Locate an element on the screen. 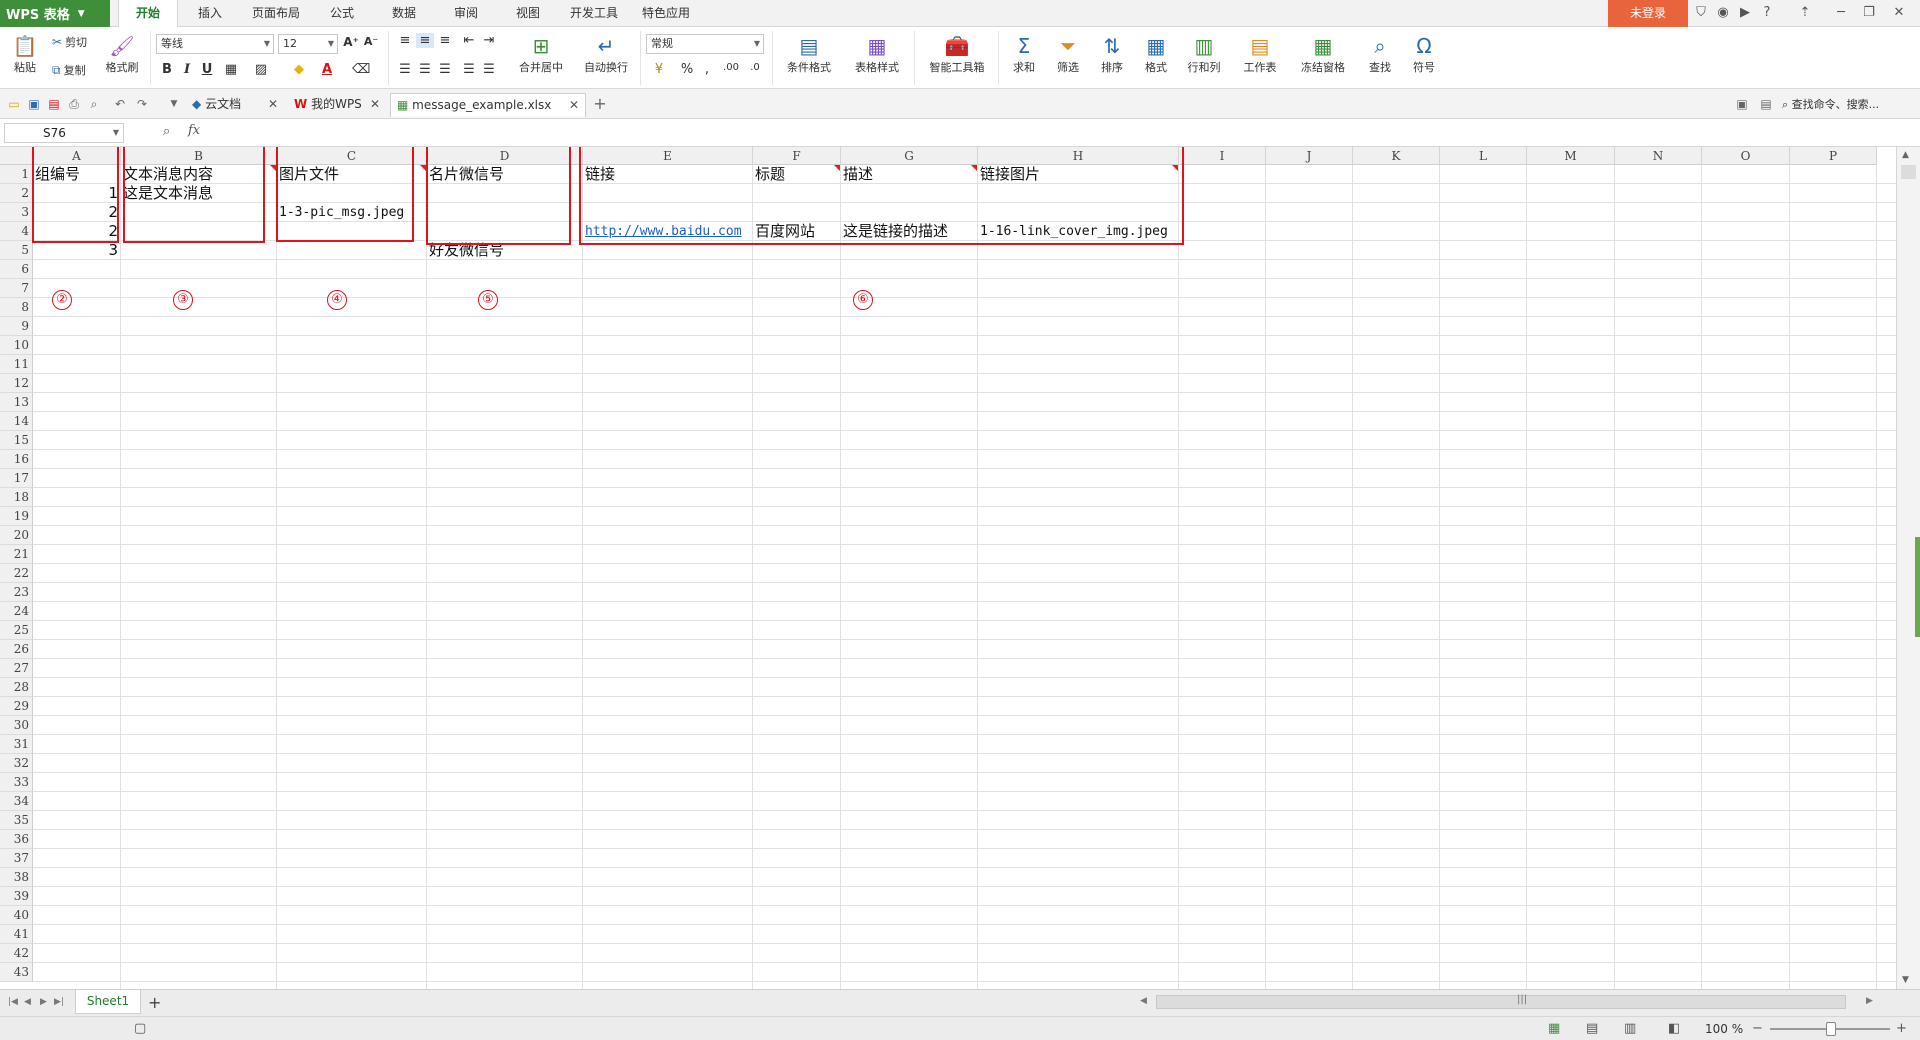 The image size is (1920, 1040). last-sheet-icon: ▶| is located at coordinates (59, 1002).